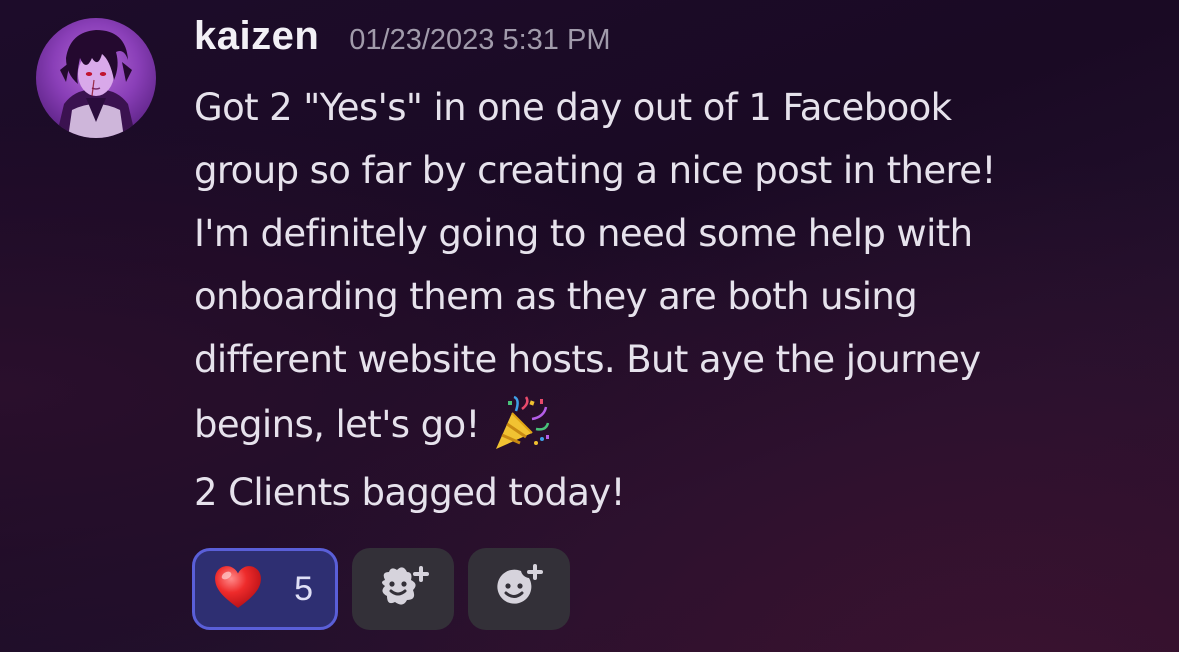  What do you see at coordinates (674, 425) in the screenshot?
I see `message-line-with-emoji: begins, let's go!` at bounding box center [674, 425].